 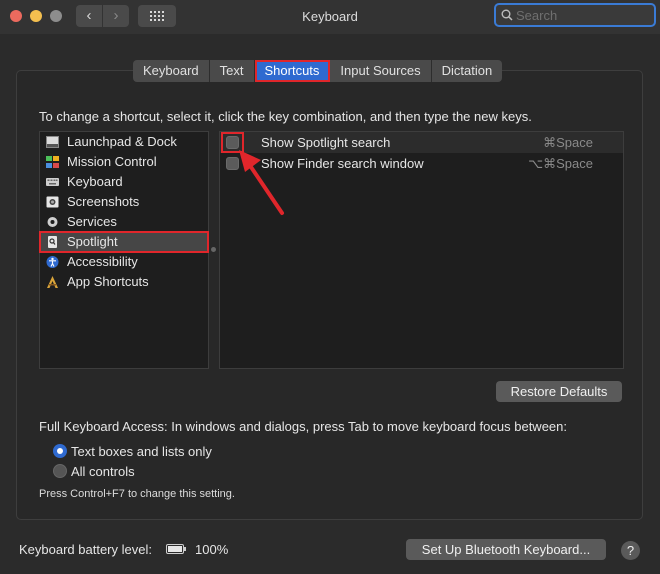 I want to click on category-label: Screenshots, so click(x=103, y=201).